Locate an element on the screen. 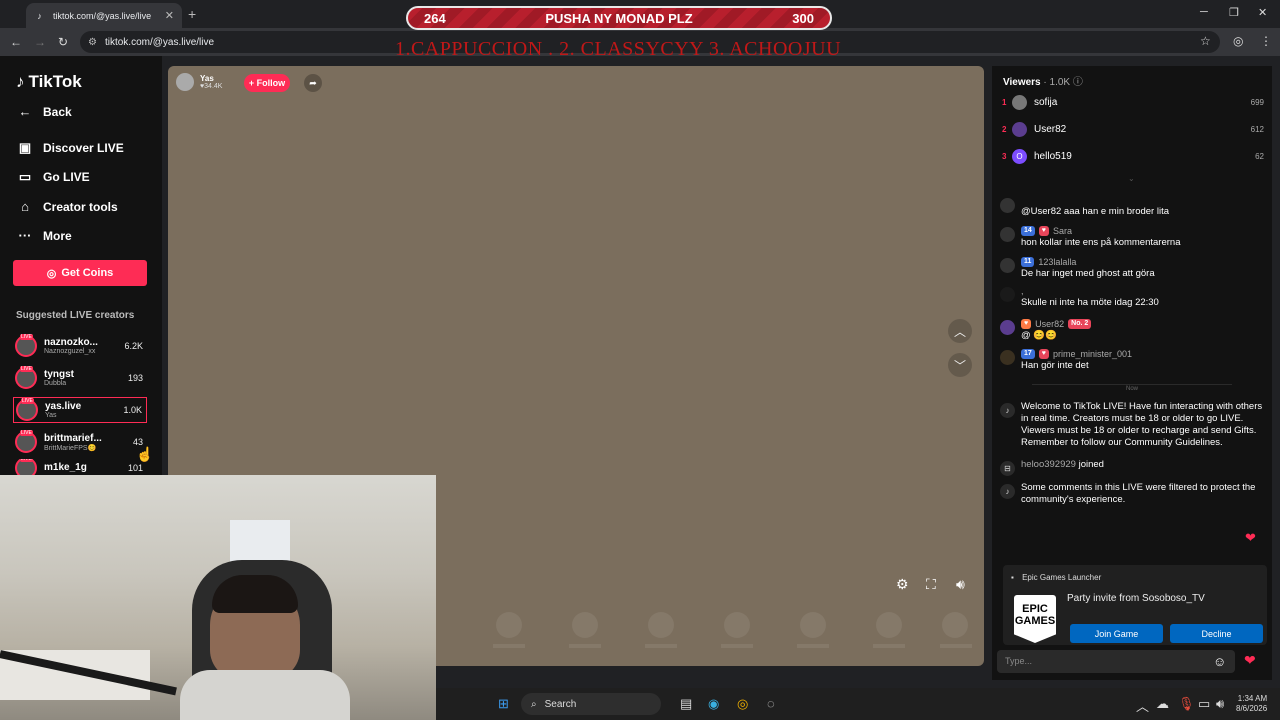 This screenshot has width=1280, height=720. creator-name: tyngst is located at coordinates (59, 374).